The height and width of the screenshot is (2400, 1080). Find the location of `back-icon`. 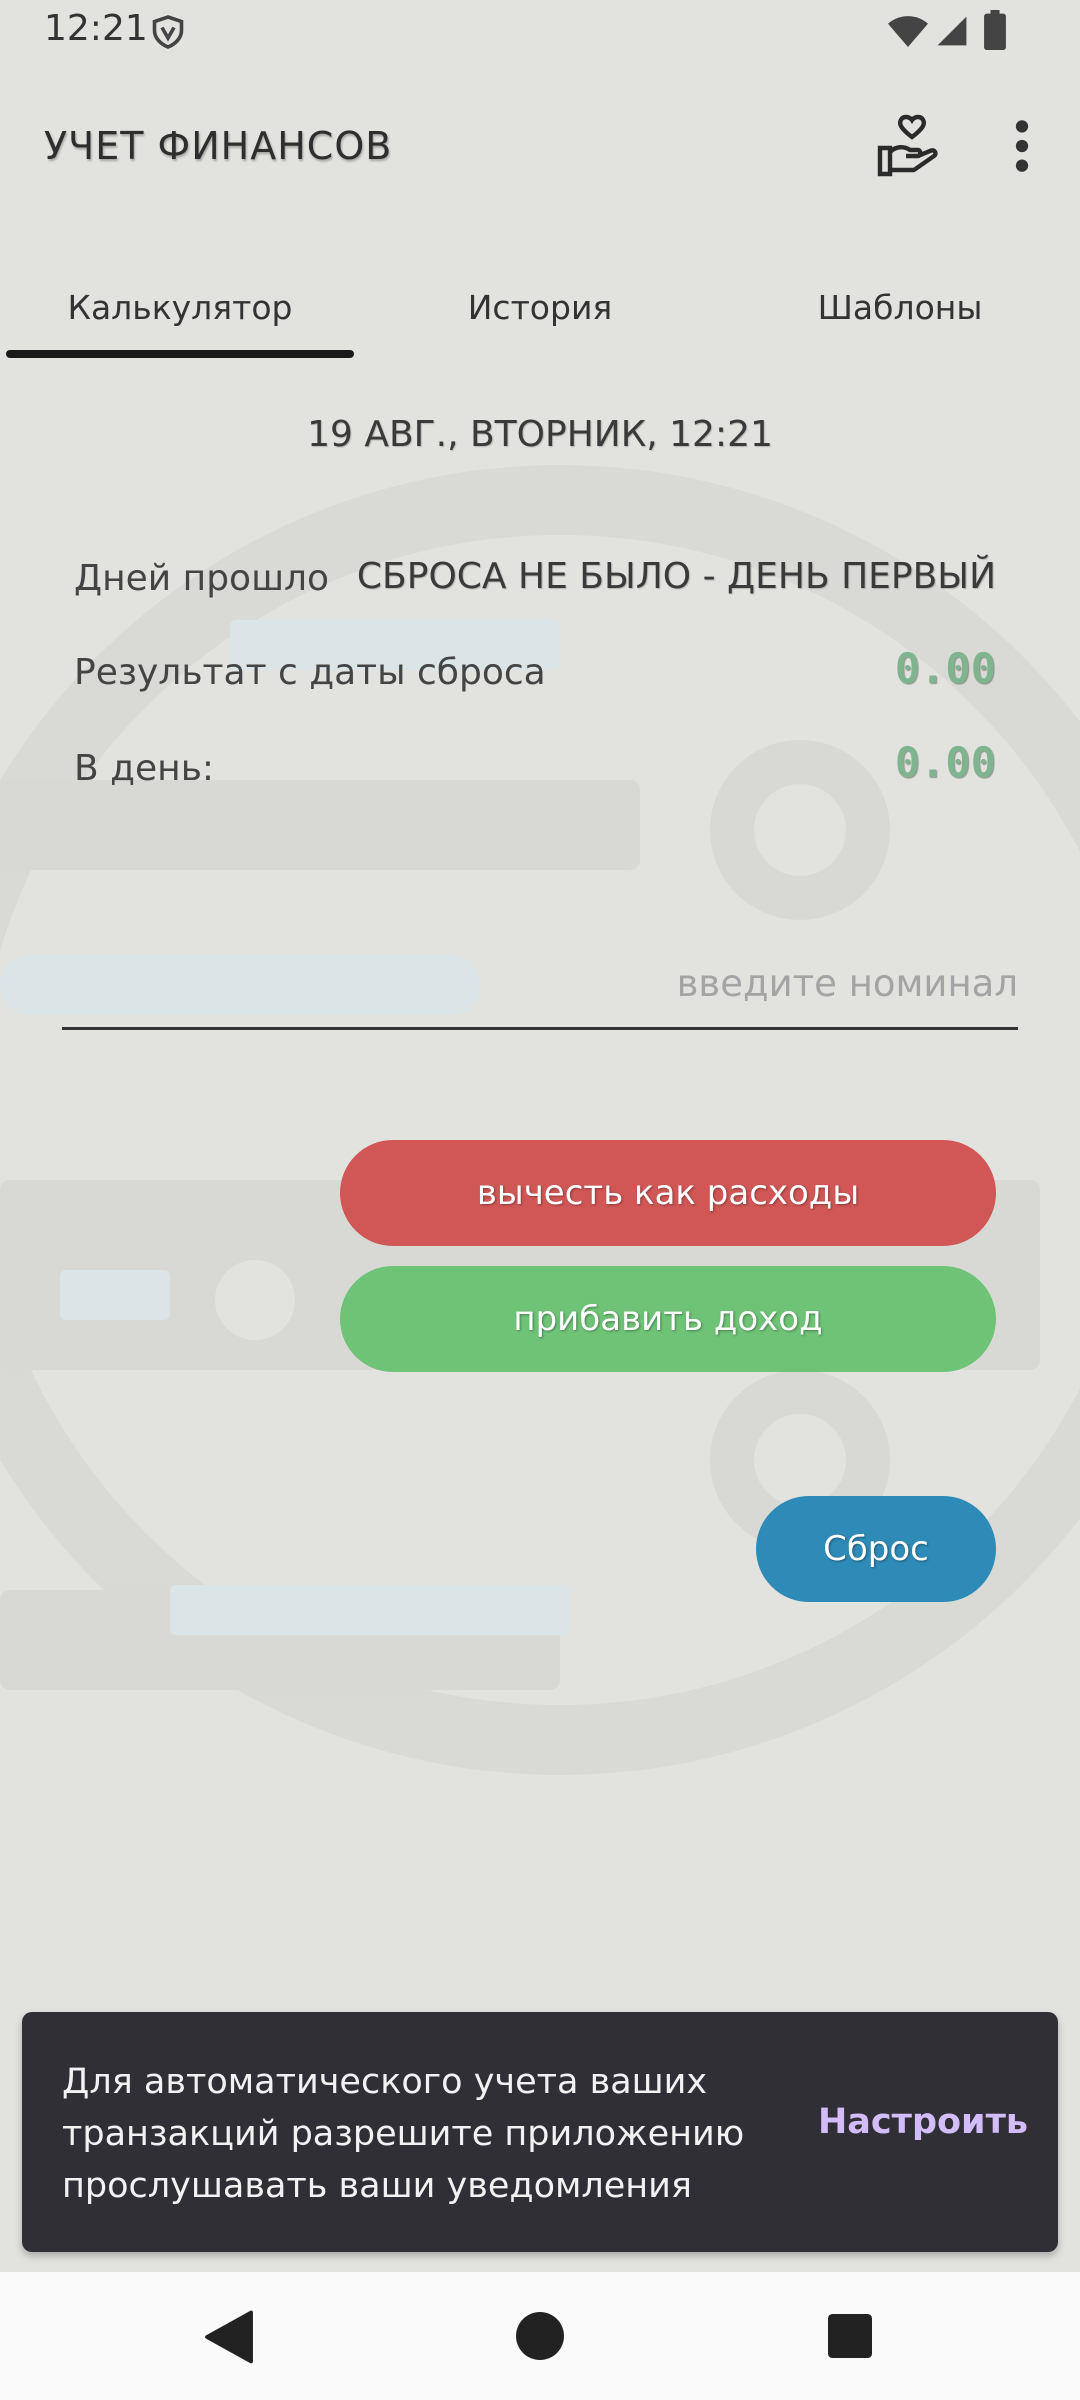

back-icon is located at coordinates (229, 2337).